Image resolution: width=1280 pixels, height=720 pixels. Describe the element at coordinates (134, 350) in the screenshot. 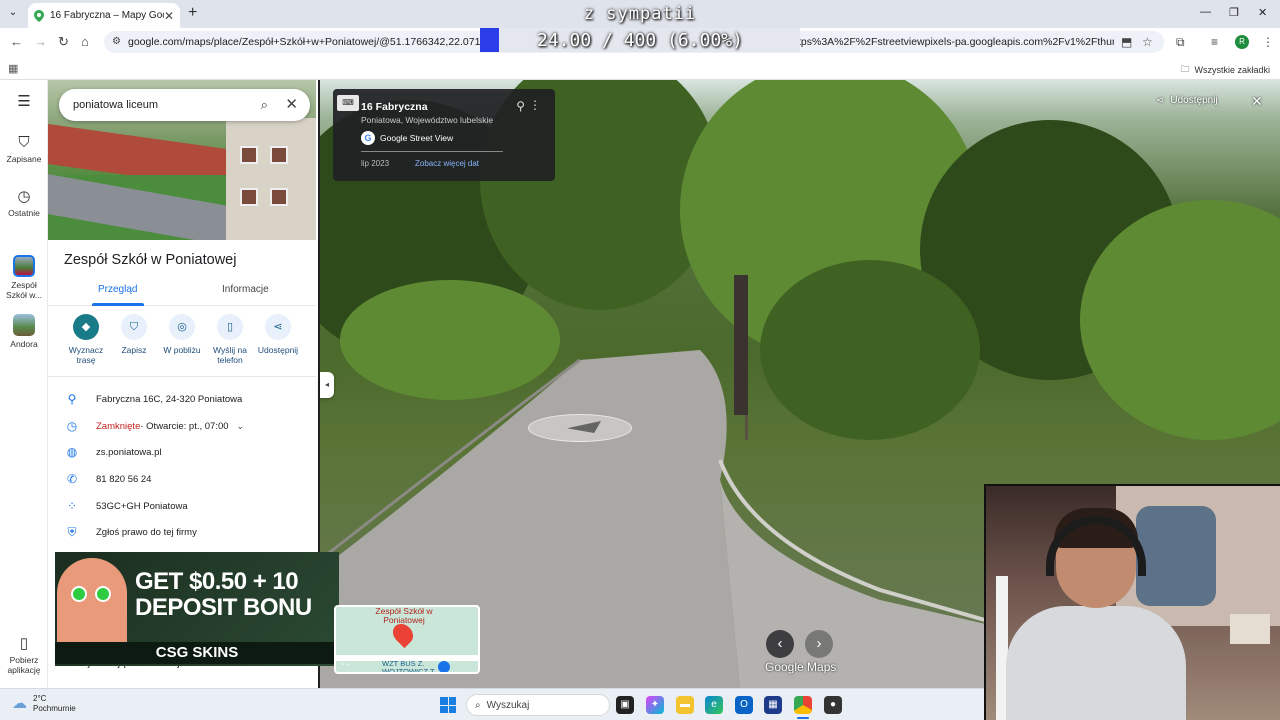

I see `action-label: Zapisz` at that location.